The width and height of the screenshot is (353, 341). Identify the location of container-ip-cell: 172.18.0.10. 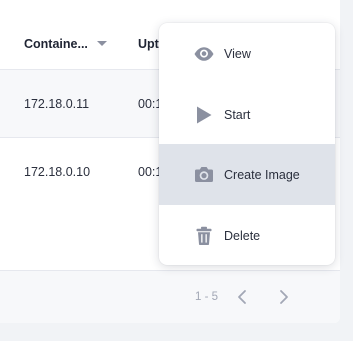
(57, 172).